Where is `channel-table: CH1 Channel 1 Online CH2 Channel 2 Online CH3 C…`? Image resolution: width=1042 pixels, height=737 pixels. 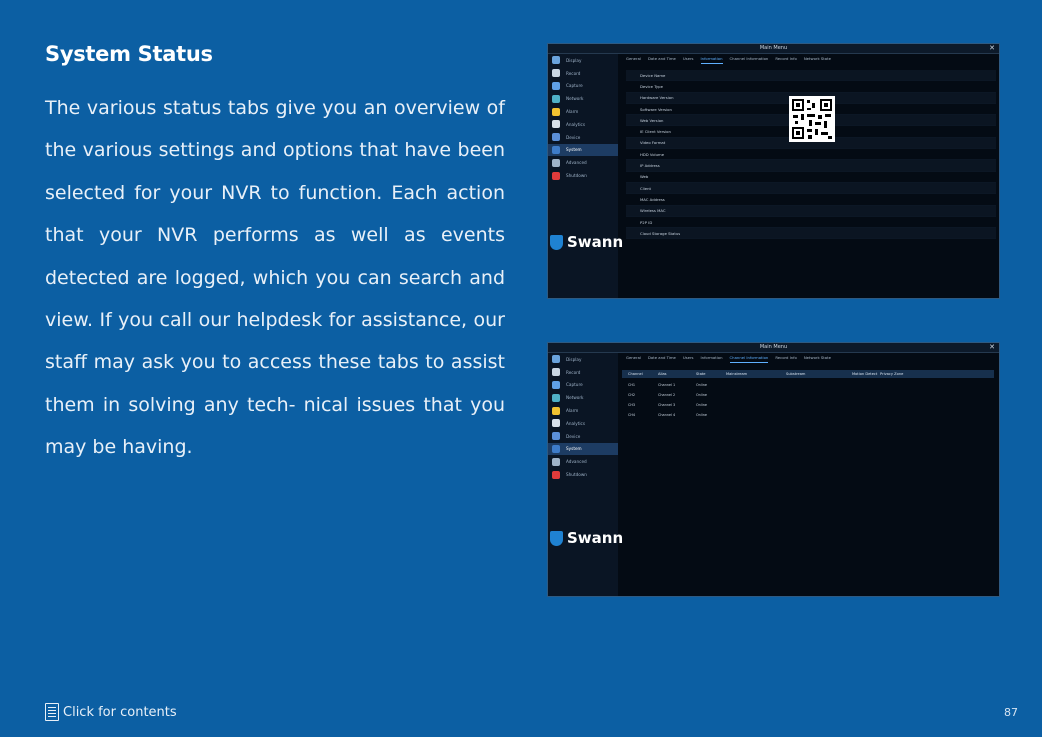
channel-table: CH1 Channel 1 Online CH2 Channel 2 Online CH3 C… is located at coordinates (808, 400).